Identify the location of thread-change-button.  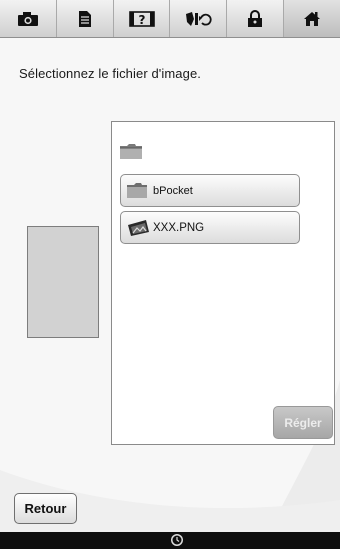
(199, 18).